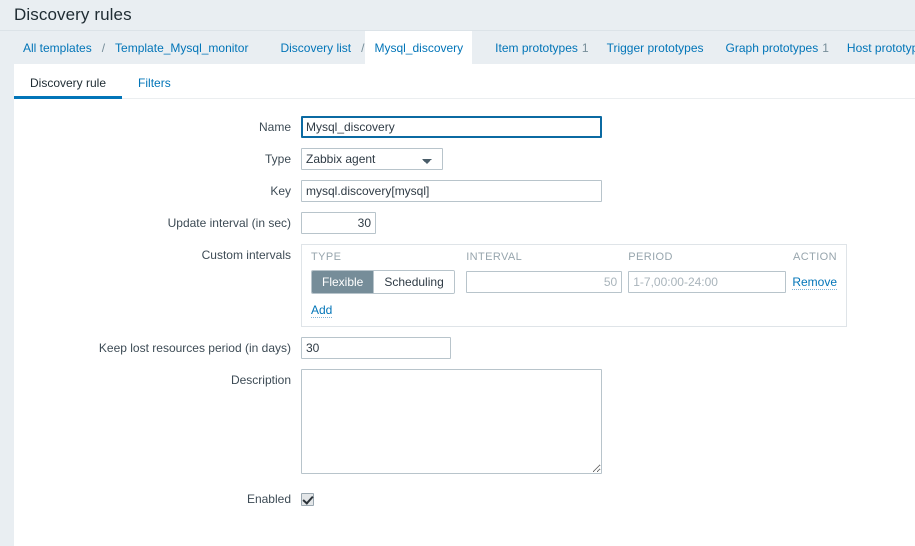  I want to click on enabled-checkbox, so click(307, 499).